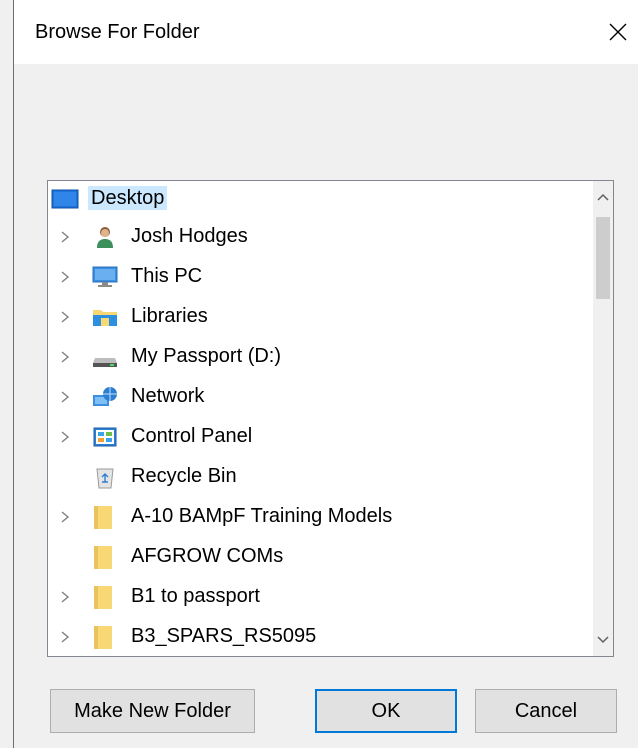 This screenshot has width=638, height=748. I want to click on chevron-down-icon, so click(603, 640).